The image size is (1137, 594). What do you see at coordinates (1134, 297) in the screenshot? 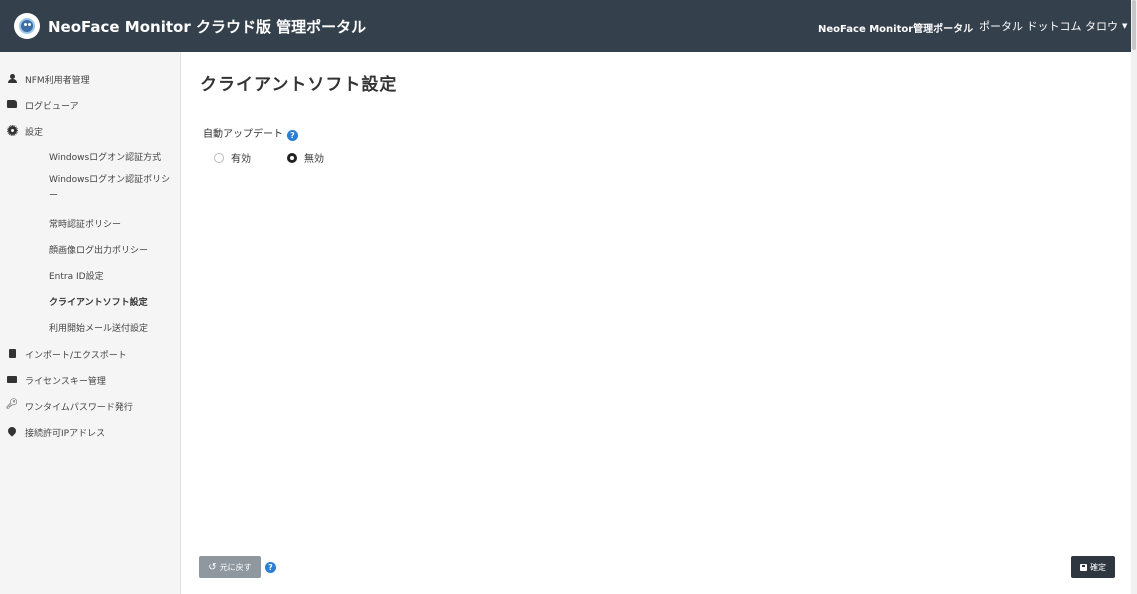
I see `page-scrollbar` at bounding box center [1134, 297].